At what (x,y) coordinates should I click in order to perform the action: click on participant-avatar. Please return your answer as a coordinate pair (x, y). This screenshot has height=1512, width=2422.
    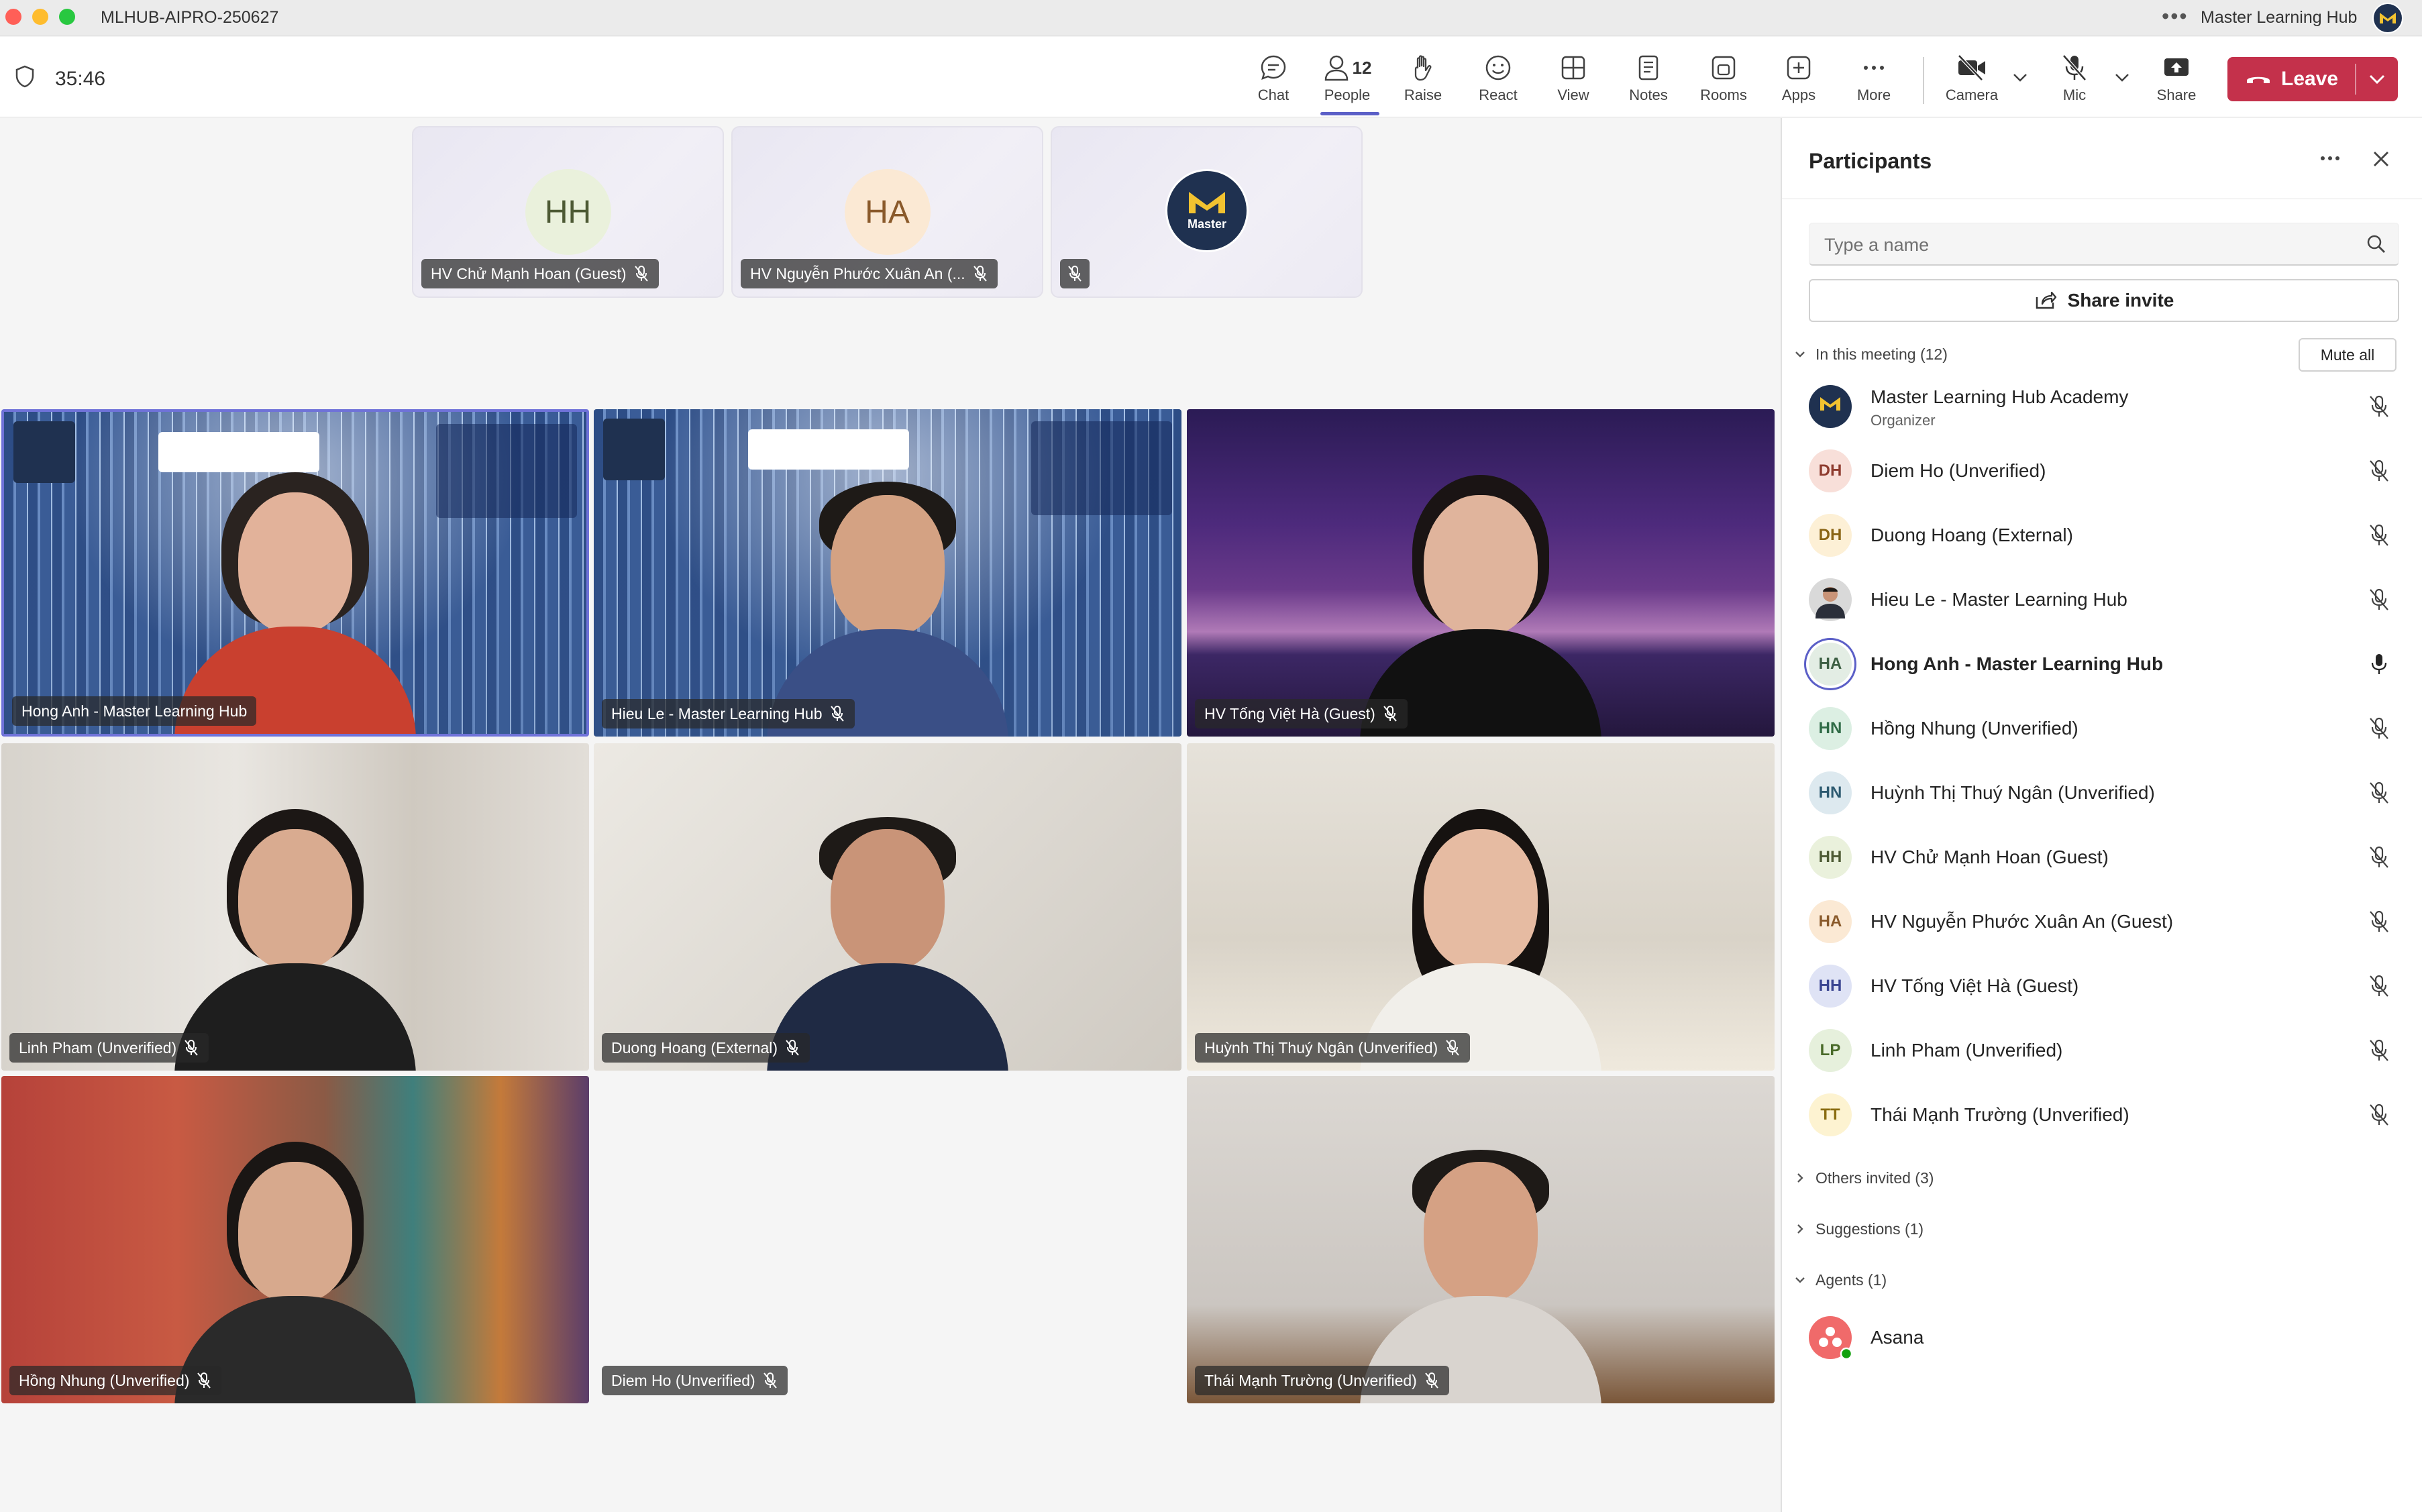
    Looking at the image, I should click on (1830, 599).